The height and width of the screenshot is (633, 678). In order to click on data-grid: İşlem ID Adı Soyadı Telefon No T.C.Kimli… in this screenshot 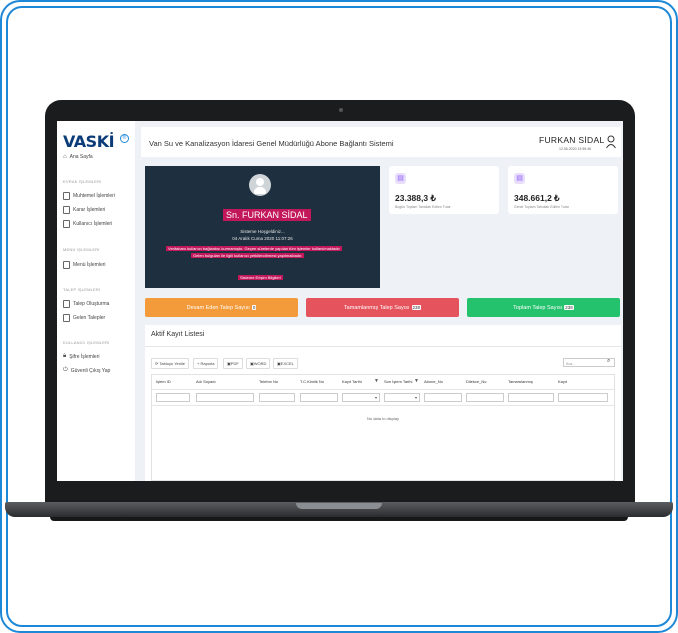, I will do `click(383, 427)`.